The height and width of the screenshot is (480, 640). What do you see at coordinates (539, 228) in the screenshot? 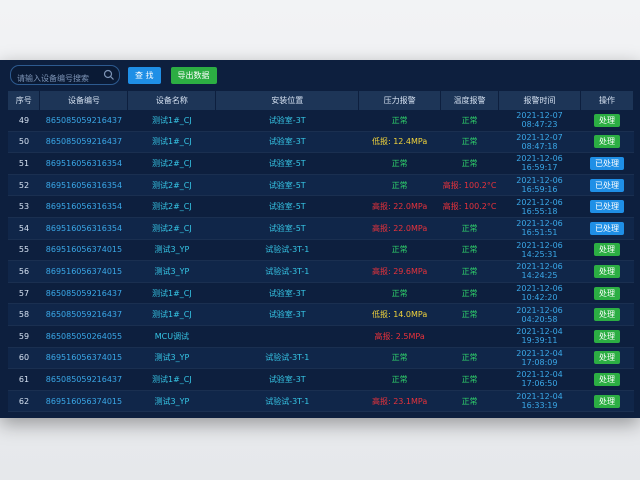
I see `cell-alarm-time: 2021-12-06 16:51:51` at bounding box center [539, 228].